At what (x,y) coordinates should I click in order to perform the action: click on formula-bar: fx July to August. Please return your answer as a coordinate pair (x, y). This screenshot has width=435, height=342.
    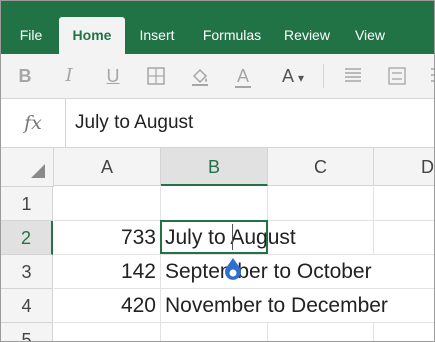
    Looking at the image, I should click on (217, 123).